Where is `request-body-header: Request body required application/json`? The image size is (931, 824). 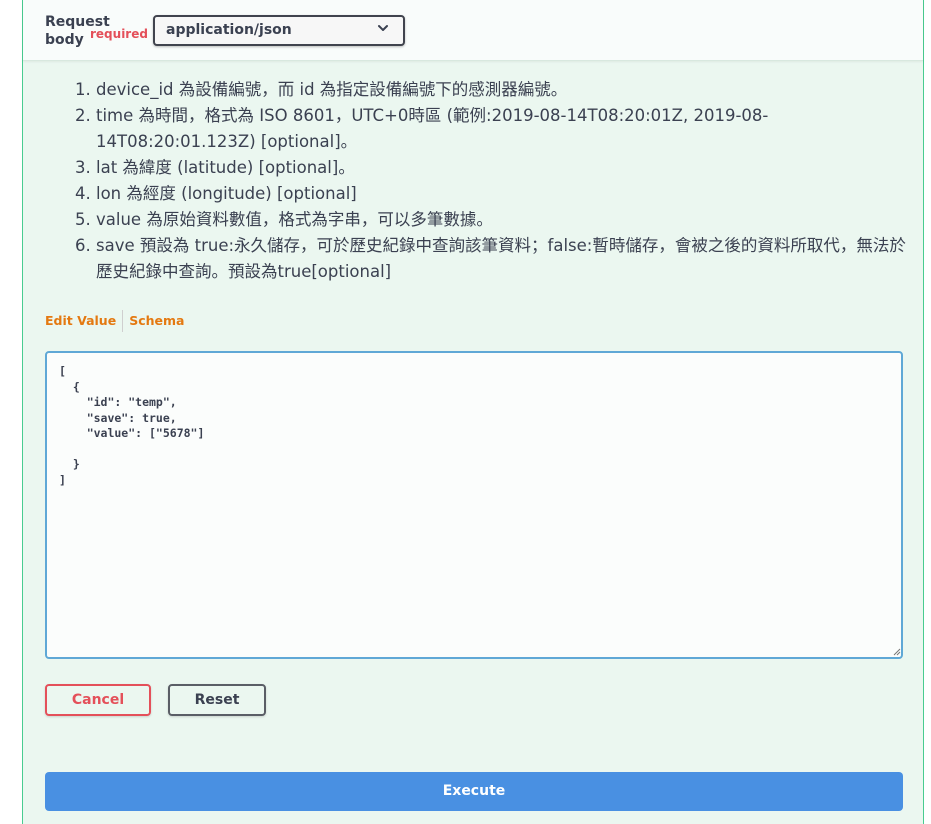
request-body-header: Request body required application/json is located at coordinates (473, 30).